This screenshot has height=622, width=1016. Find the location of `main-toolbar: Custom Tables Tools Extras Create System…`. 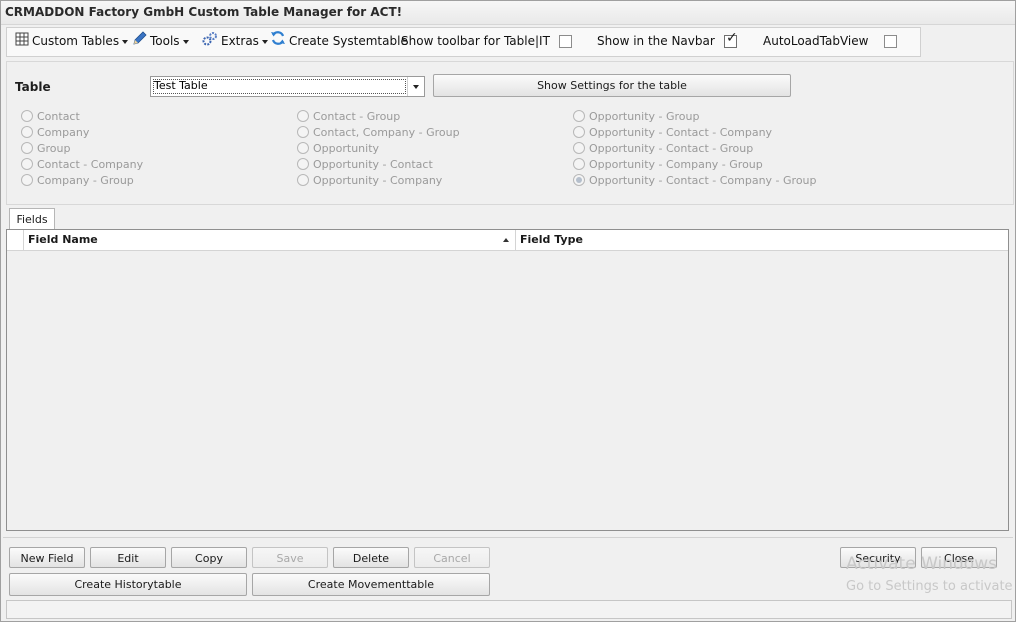

main-toolbar: Custom Tables Tools Extras Create System… is located at coordinates (463, 42).